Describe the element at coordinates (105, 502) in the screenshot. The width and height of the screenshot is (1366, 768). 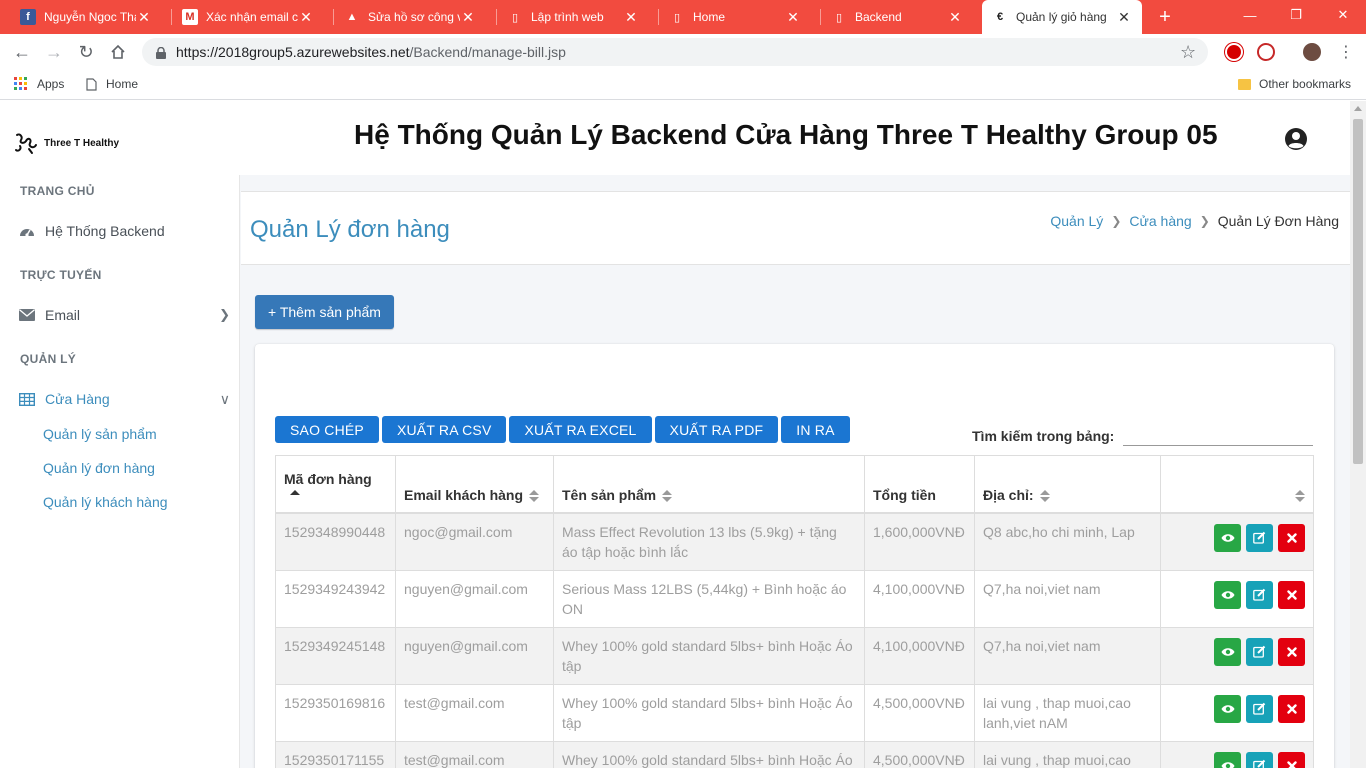
I see `sidebar-sub-customers: Quản lý khách hàng` at that location.